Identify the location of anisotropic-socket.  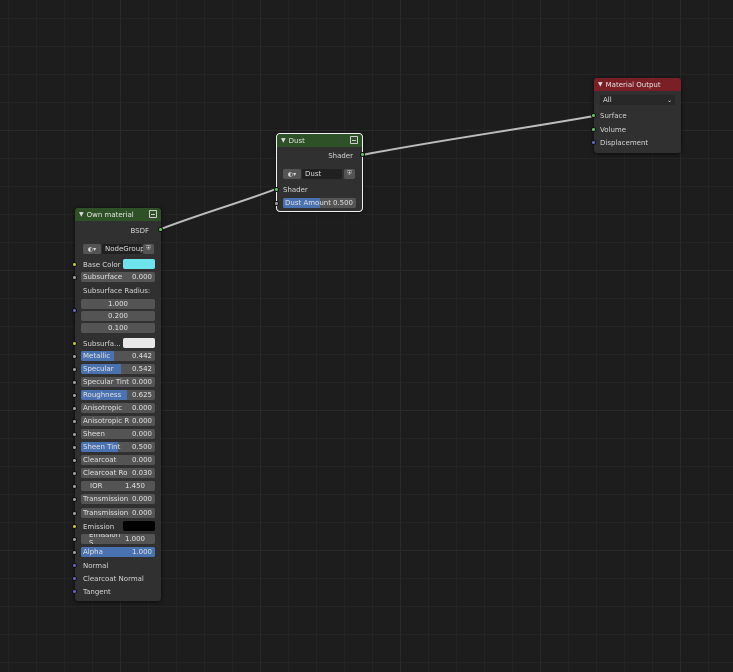
(74, 408).